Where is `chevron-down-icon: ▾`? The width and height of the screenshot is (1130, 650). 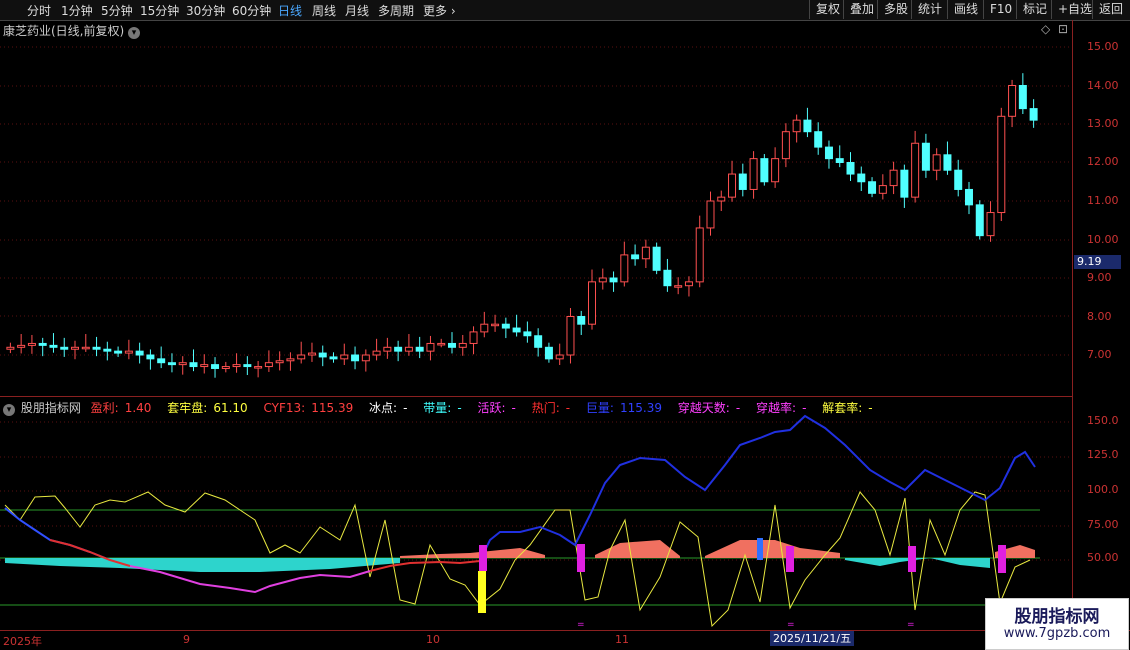 chevron-down-icon: ▾ is located at coordinates (9, 410).